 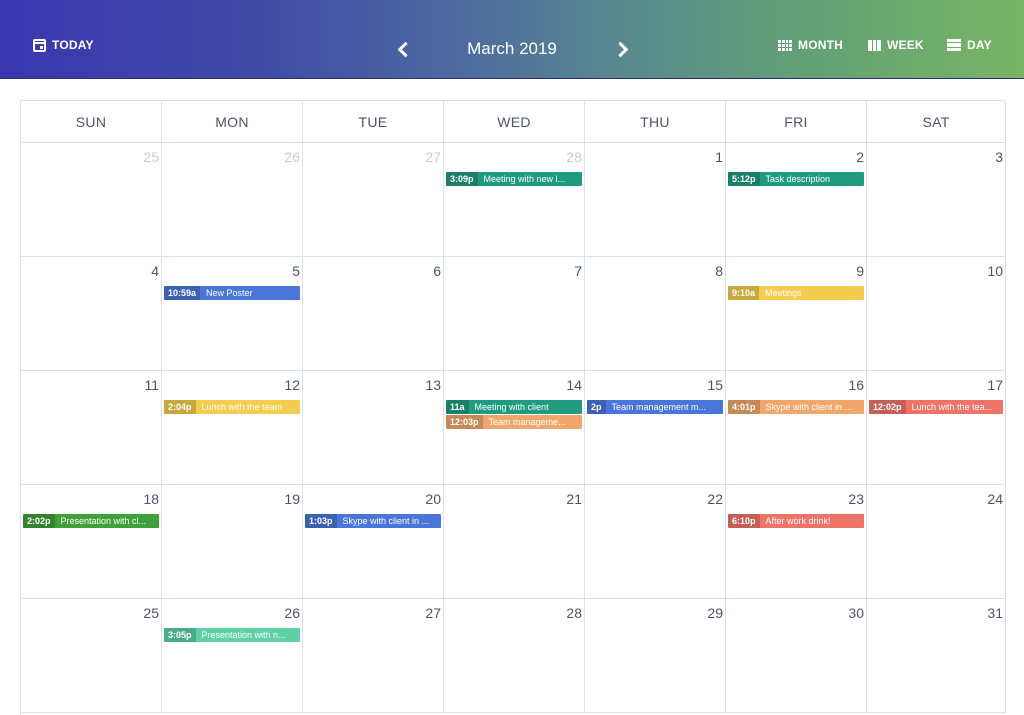 I want to click on day-number: 22, so click(x=715, y=499).